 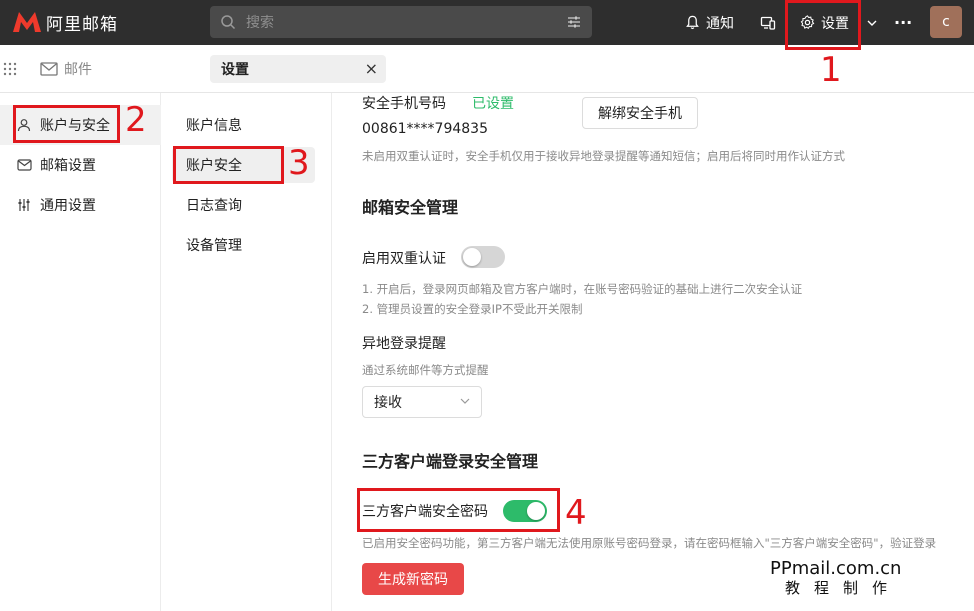 What do you see at coordinates (404, 104) in the screenshot?
I see `phone-label: 安全手机号码` at bounding box center [404, 104].